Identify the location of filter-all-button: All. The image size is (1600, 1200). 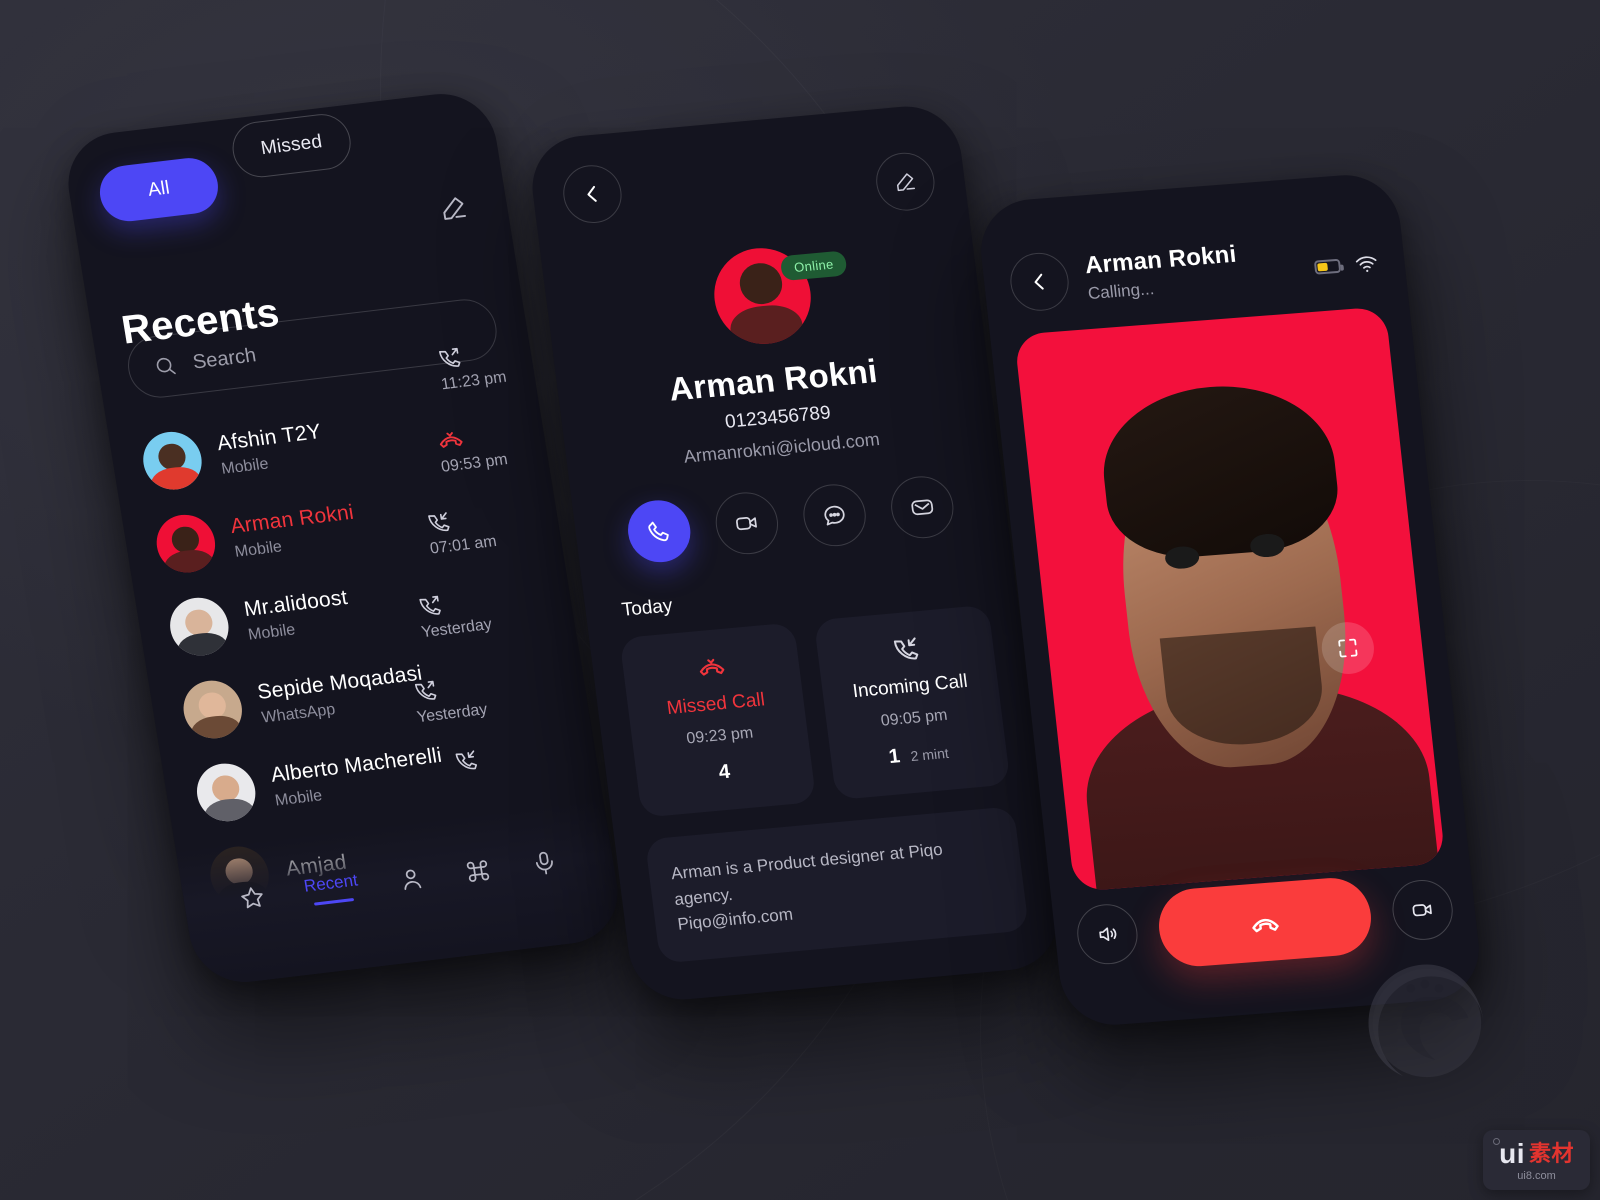
(159, 190).